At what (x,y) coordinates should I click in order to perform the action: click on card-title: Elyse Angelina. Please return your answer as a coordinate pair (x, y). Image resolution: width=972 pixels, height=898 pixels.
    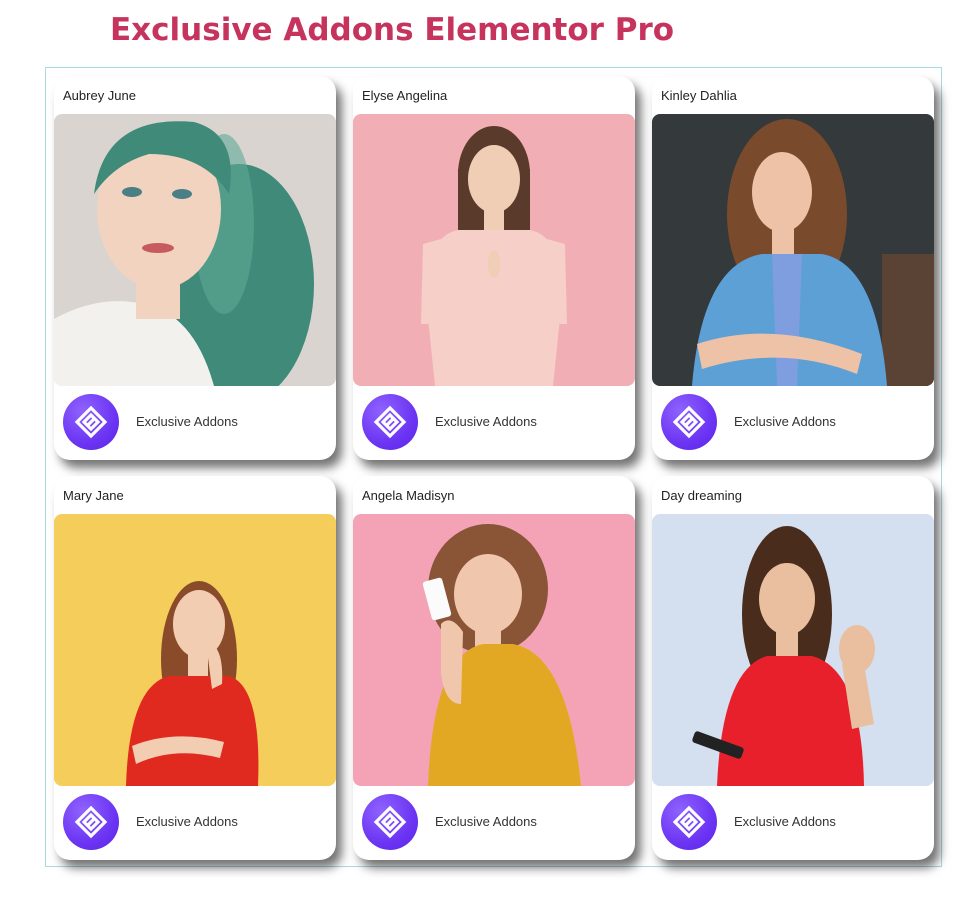
    Looking at the image, I should click on (405, 95).